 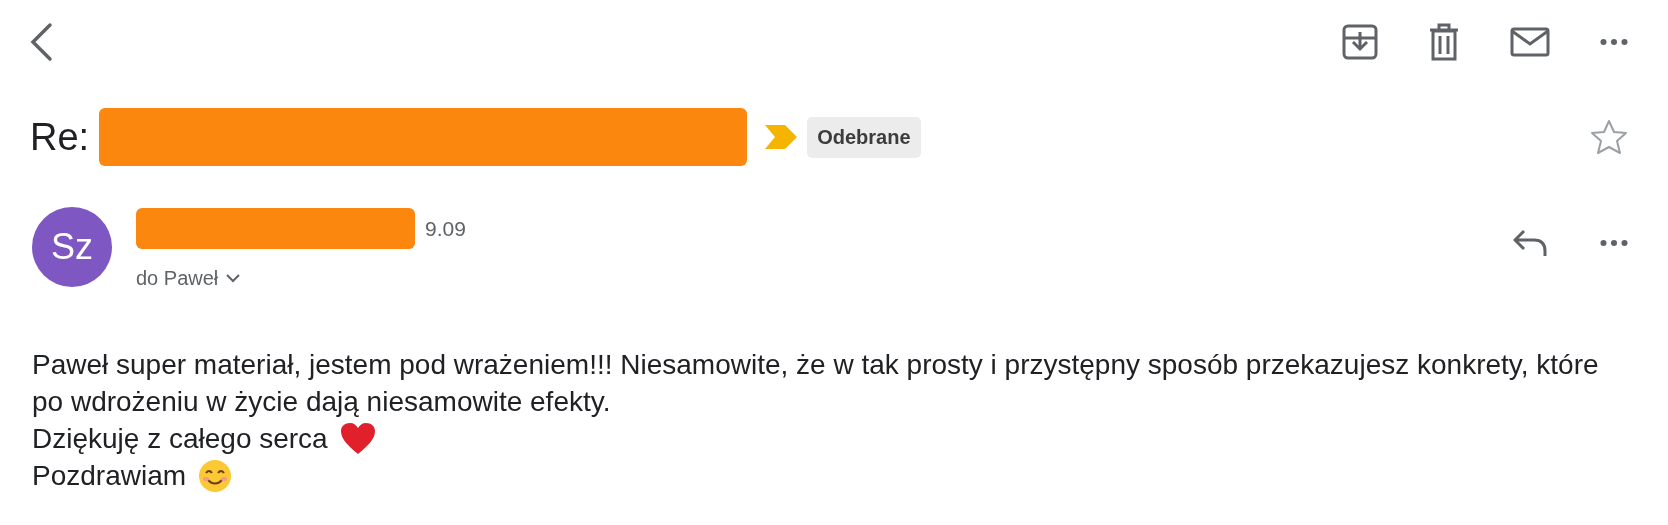 I want to click on message-paragraph: Paweł super materiał, jestem pod wrażeniem!!! Niesamowite, że w tak prosty i przystępny sposób przekazujesz konkrety, które po wdrożeniu w życie dają niesamowite efekty., so click(x=816, y=383).